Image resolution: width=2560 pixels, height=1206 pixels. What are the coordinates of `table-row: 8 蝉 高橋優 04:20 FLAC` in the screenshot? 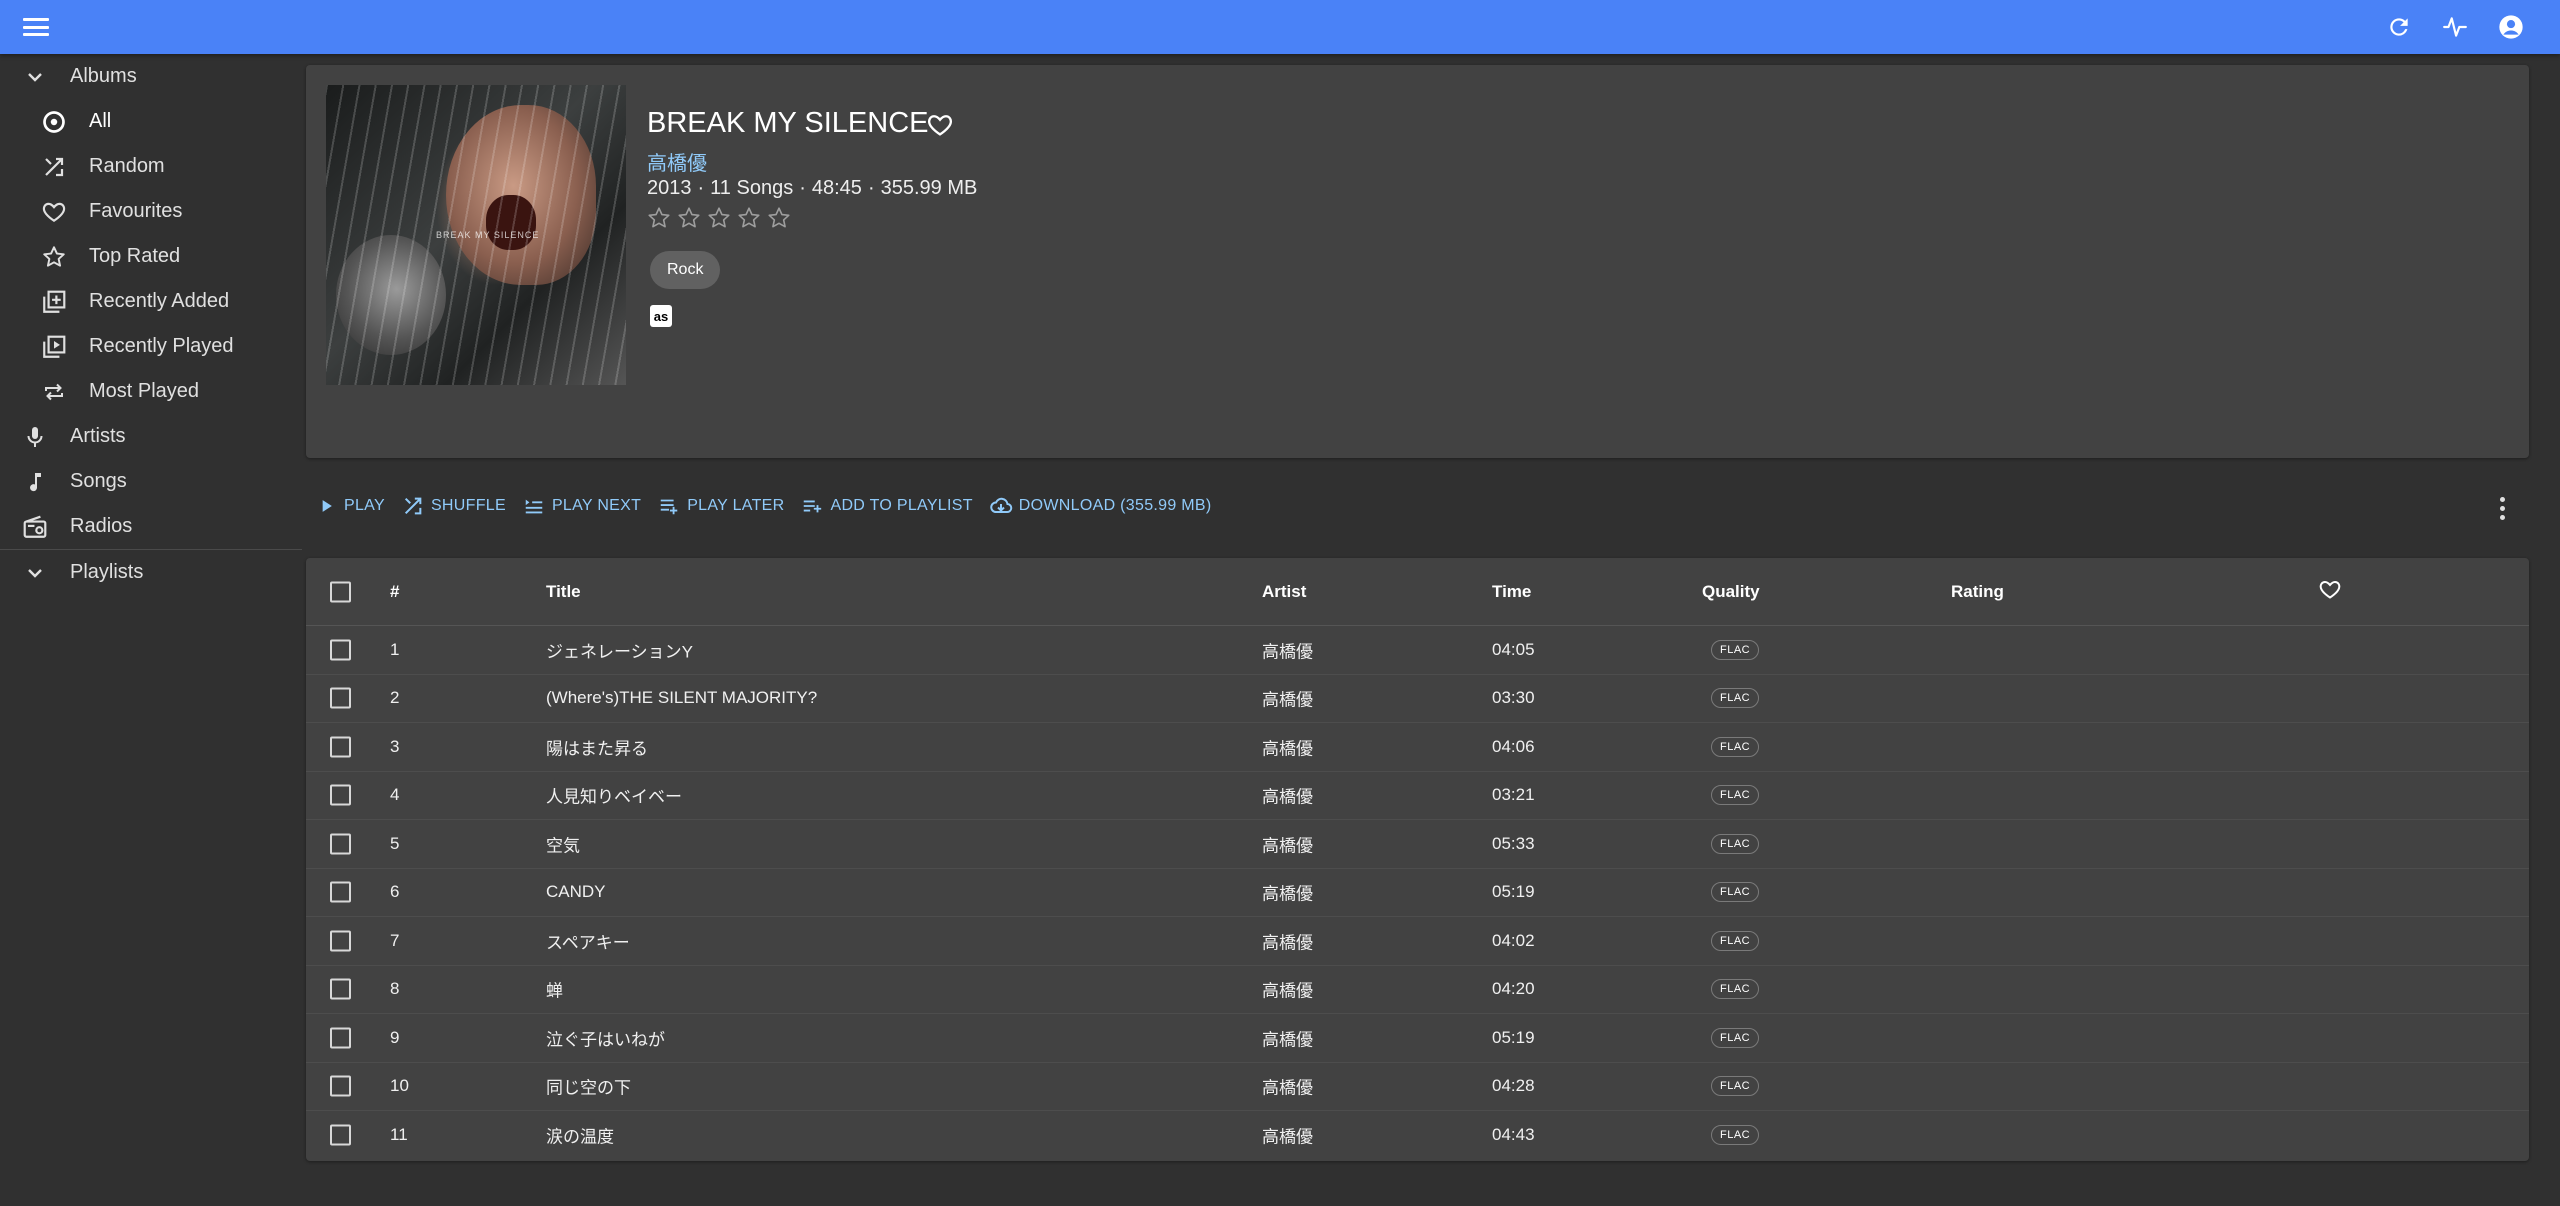 It's located at (1417, 990).